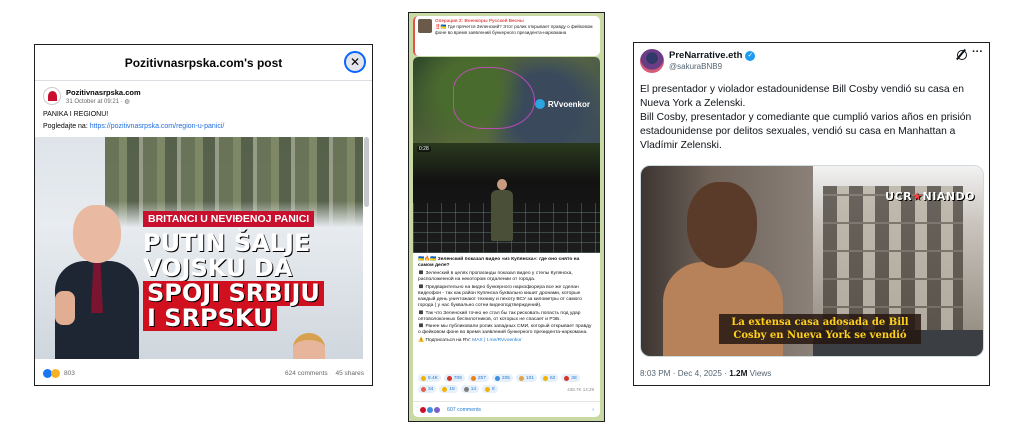 The height and width of the screenshot is (432, 1024). What do you see at coordinates (738, 373) in the screenshot?
I see `views-count: 1.2M` at bounding box center [738, 373].